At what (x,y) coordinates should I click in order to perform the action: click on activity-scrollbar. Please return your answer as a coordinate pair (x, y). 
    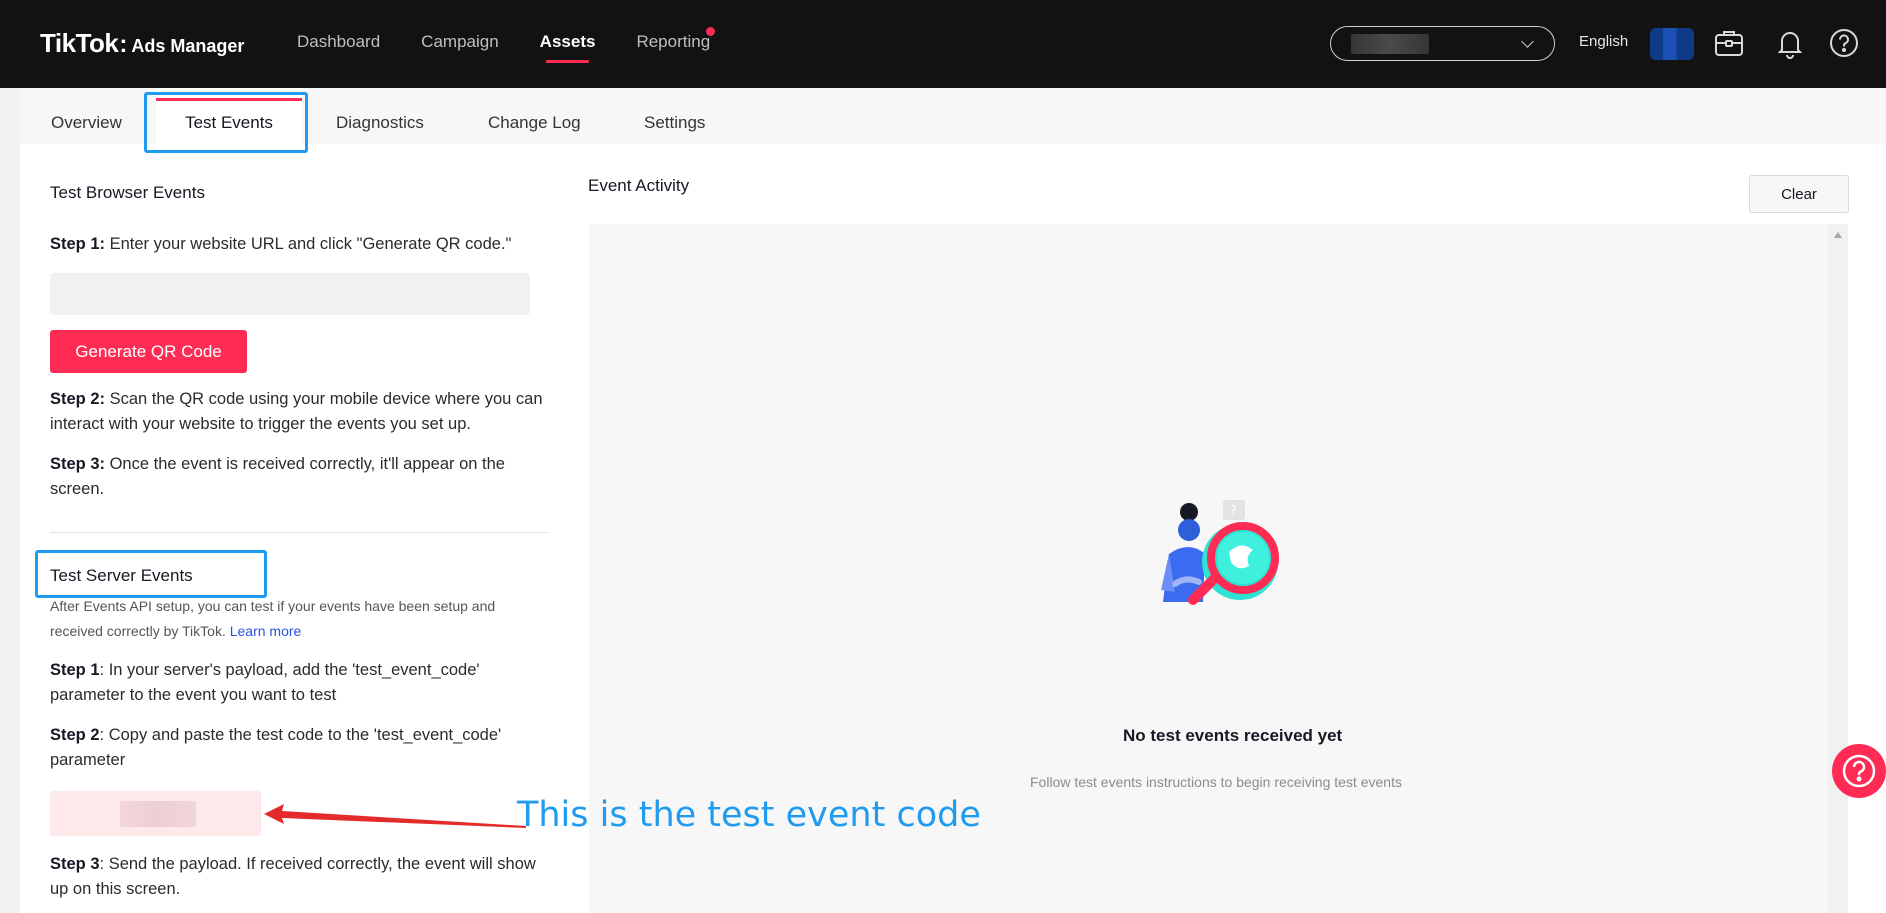
    Looking at the image, I should click on (1838, 568).